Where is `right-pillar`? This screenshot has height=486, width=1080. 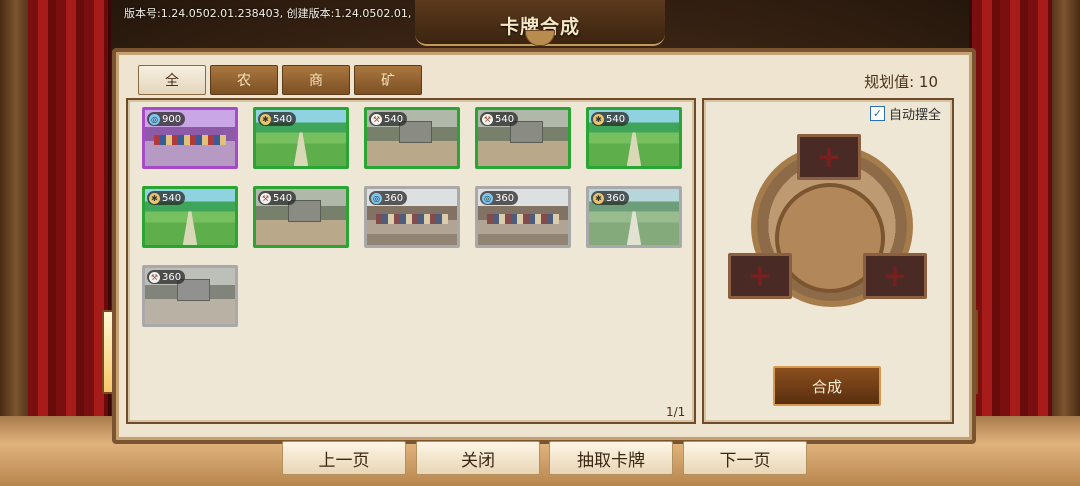 right-pillar is located at coordinates (1064, 243).